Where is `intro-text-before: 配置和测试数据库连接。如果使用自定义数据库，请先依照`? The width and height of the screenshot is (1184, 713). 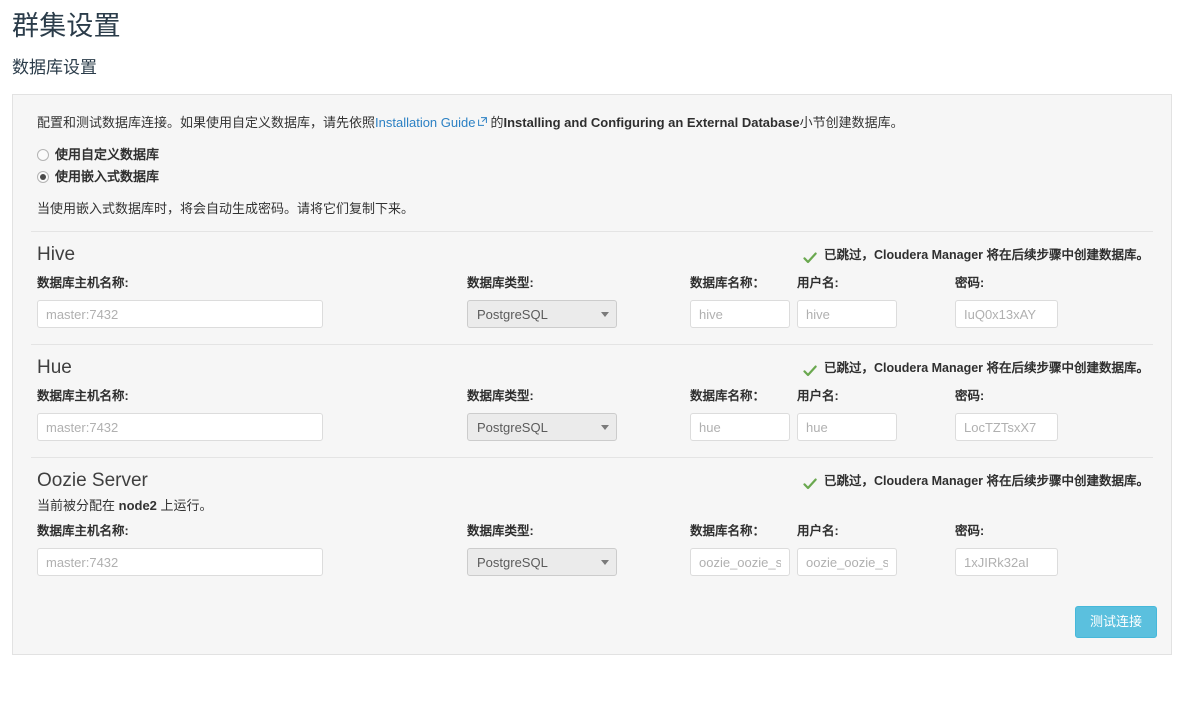
intro-text-before: 配置和测试数据库连接。如果使用自定义数据库，请先依照 is located at coordinates (206, 122).